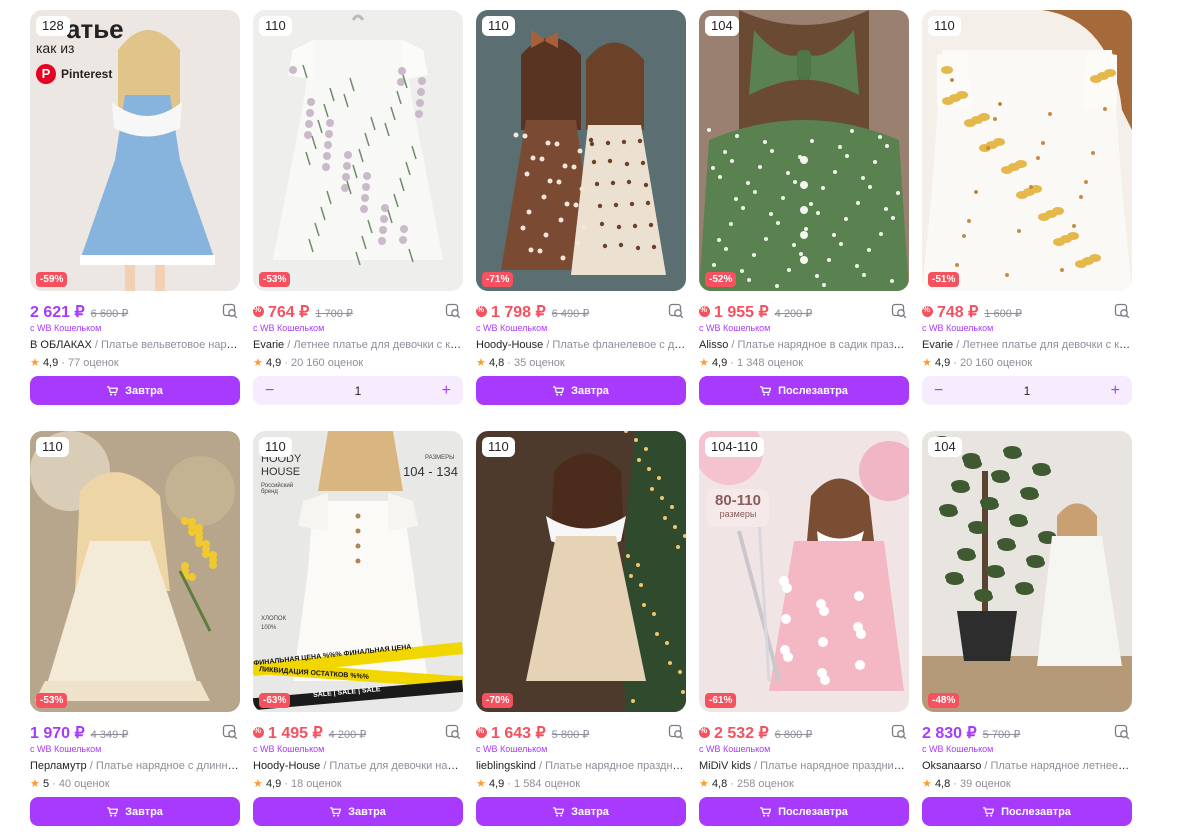 Image resolution: width=1200 pixels, height=832 pixels. I want to click on old-price: 6 800 ₽, so click(793, 735).